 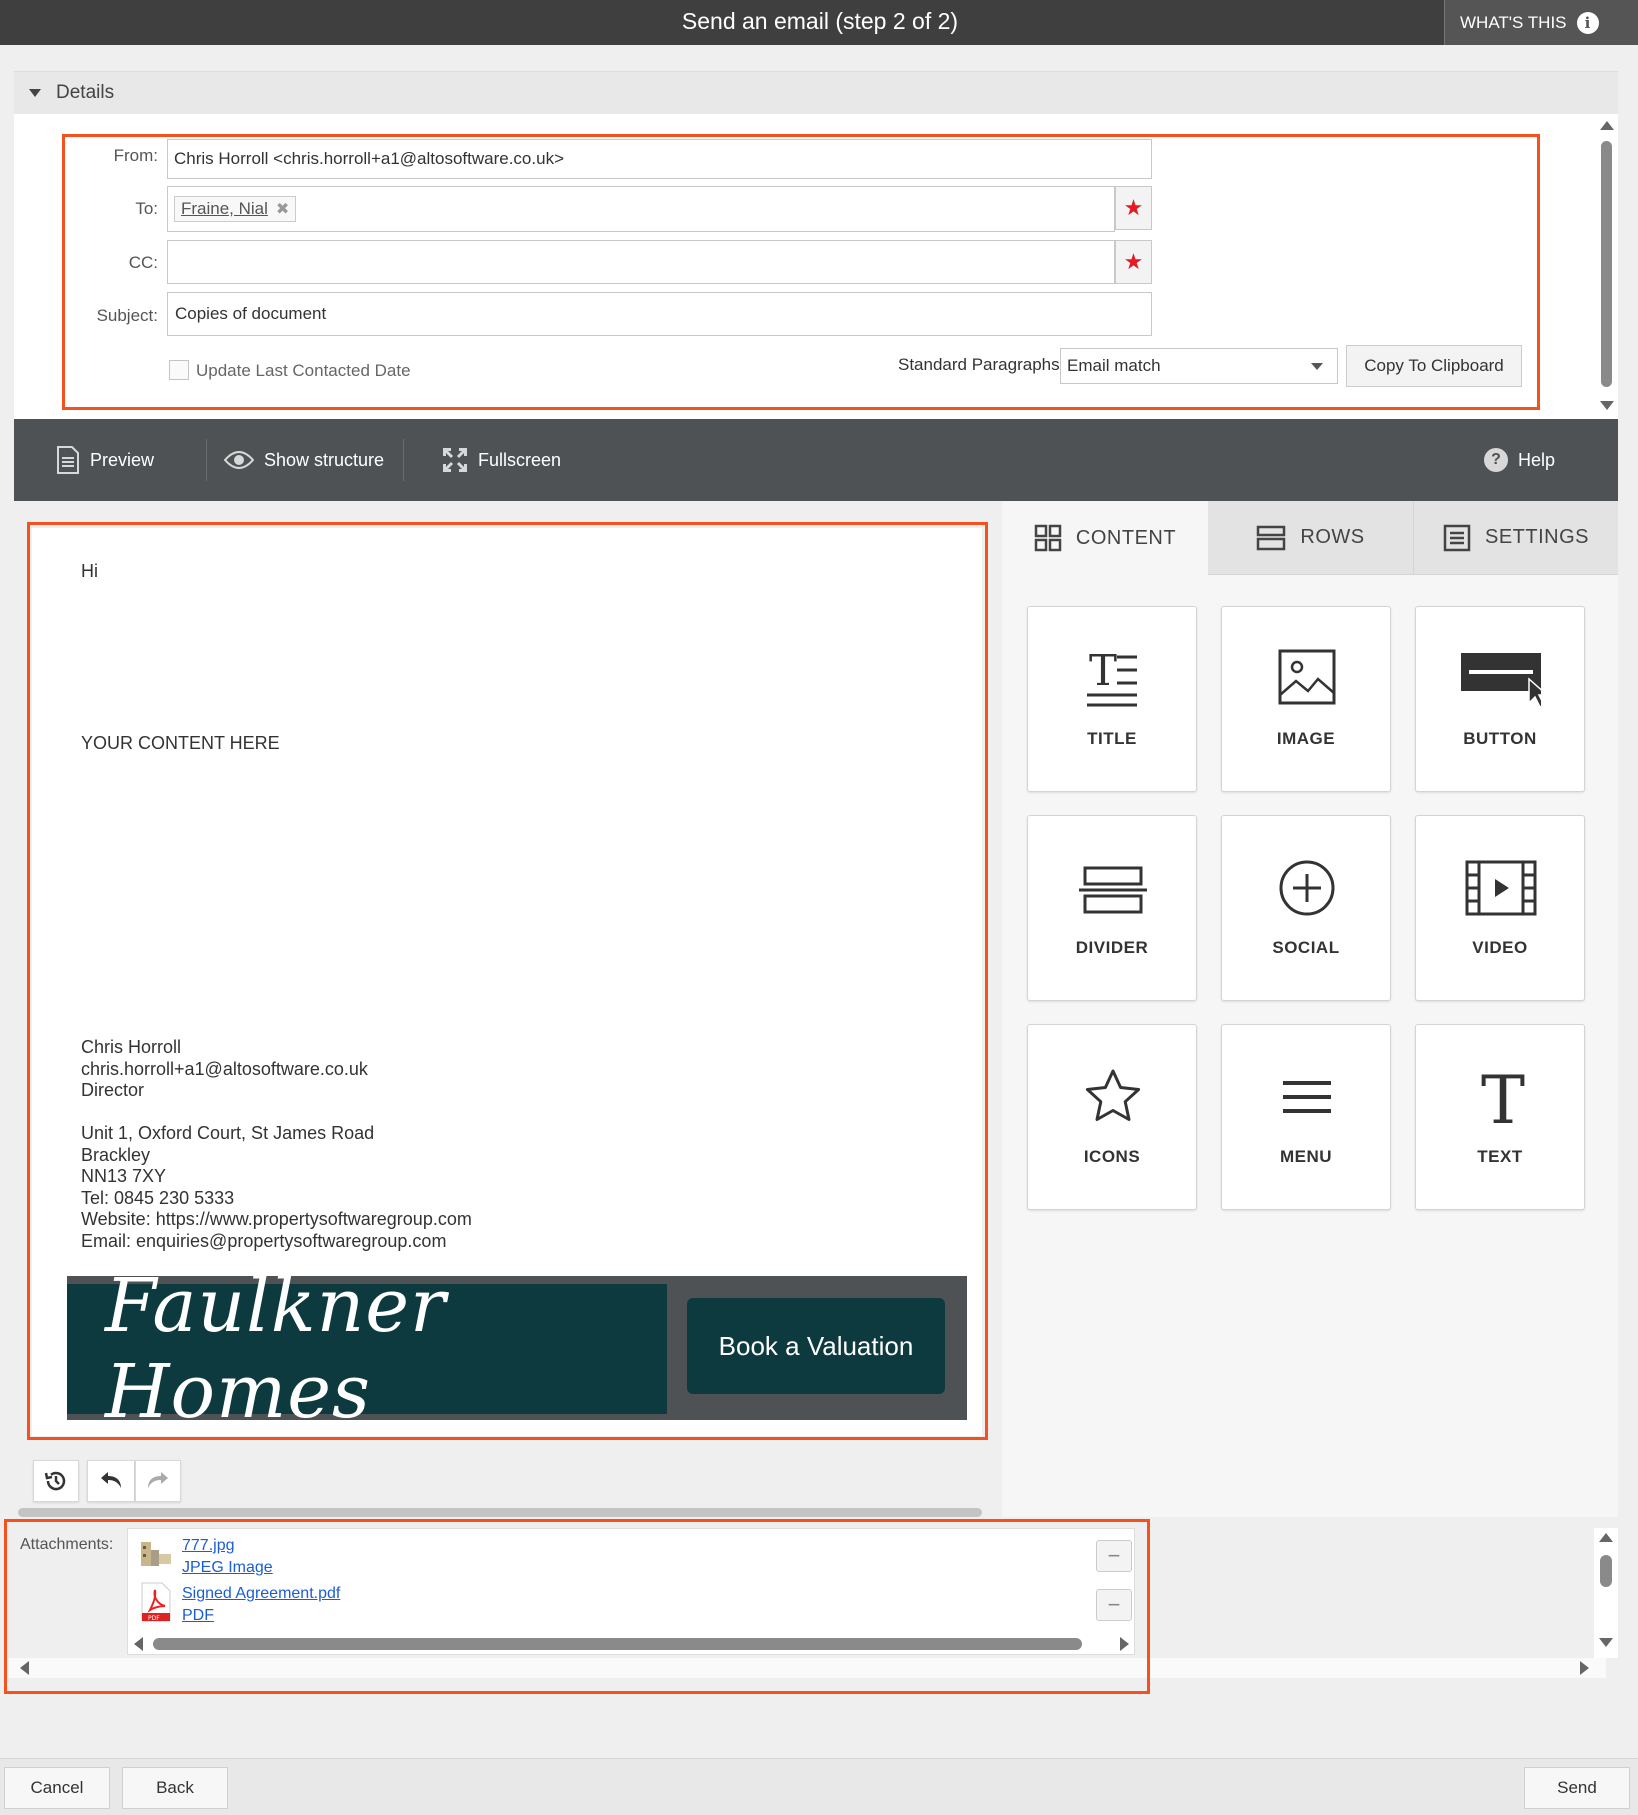 I want to click on details-section-toggle: Details, so click(x=816, y=92).